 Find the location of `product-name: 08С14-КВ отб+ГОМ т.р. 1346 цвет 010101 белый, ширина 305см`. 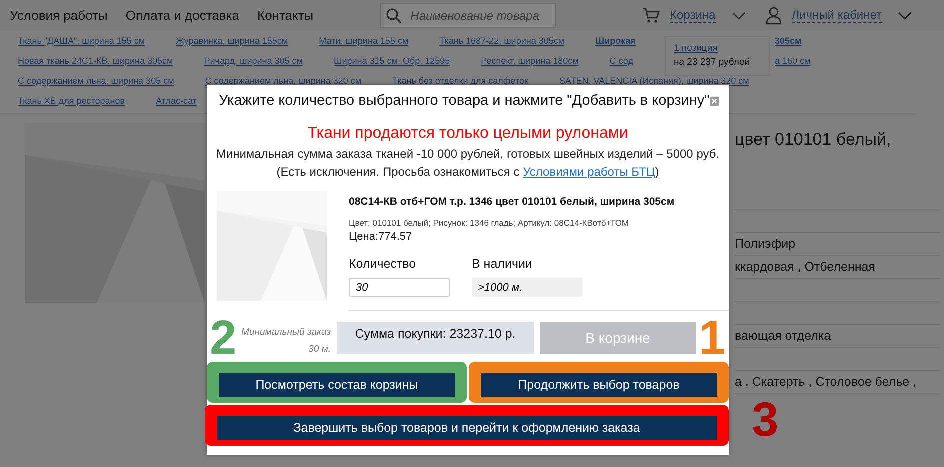

product-name: 08С14-КВ отб+ГОМ т.р. 1346 цвет 010101 белый, ширина 305см is located at coordinates (512, 202).